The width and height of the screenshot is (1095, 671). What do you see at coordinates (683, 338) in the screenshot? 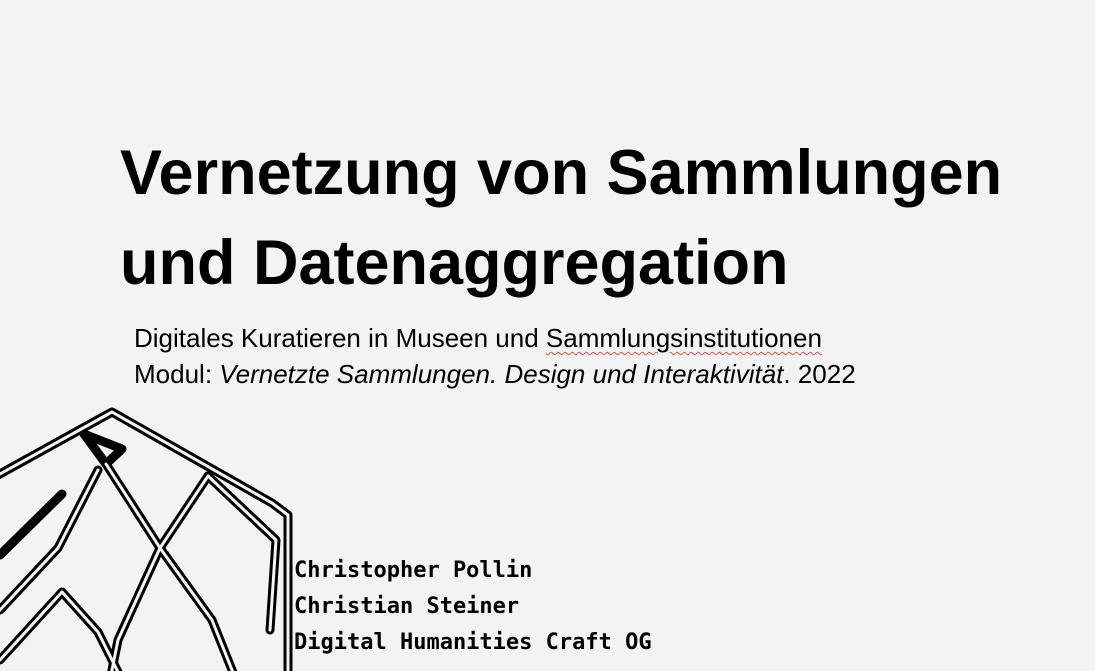
I see `spellcheck-flagged-word: Sammlungsinstitutionen` at bounding box center [683, 338].